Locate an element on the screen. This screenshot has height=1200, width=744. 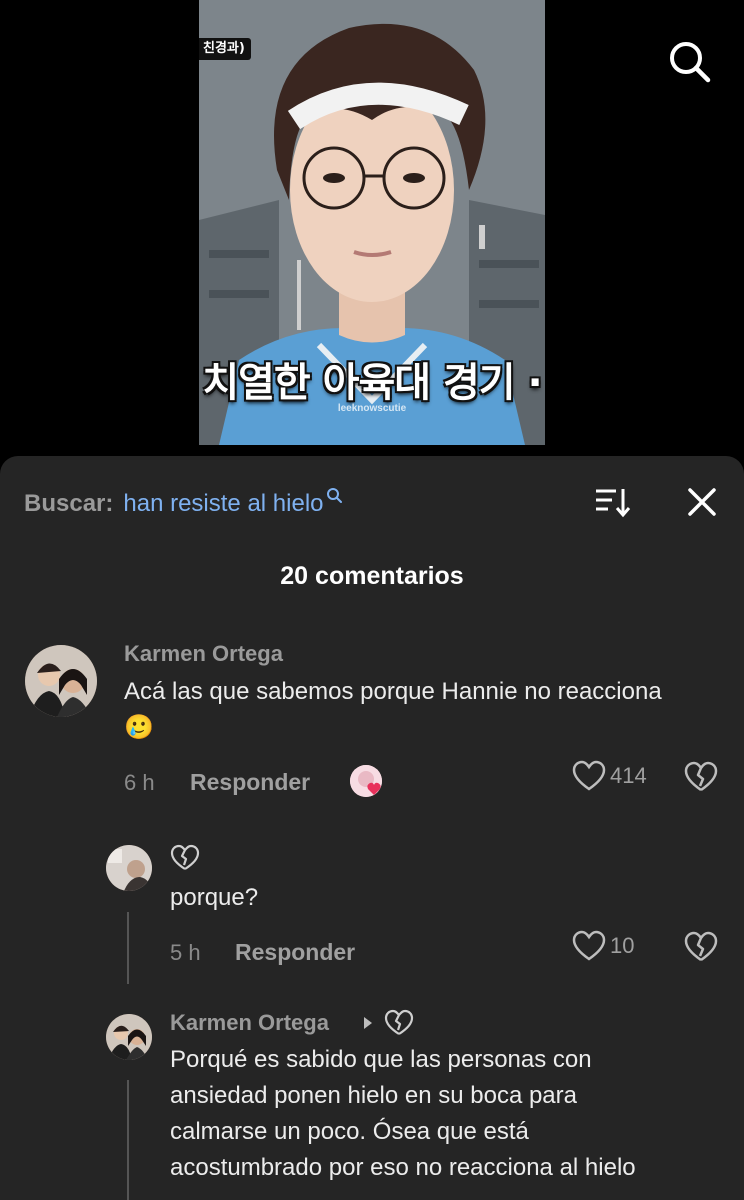
caret-right-icon is located at coordinates (368, 1023).